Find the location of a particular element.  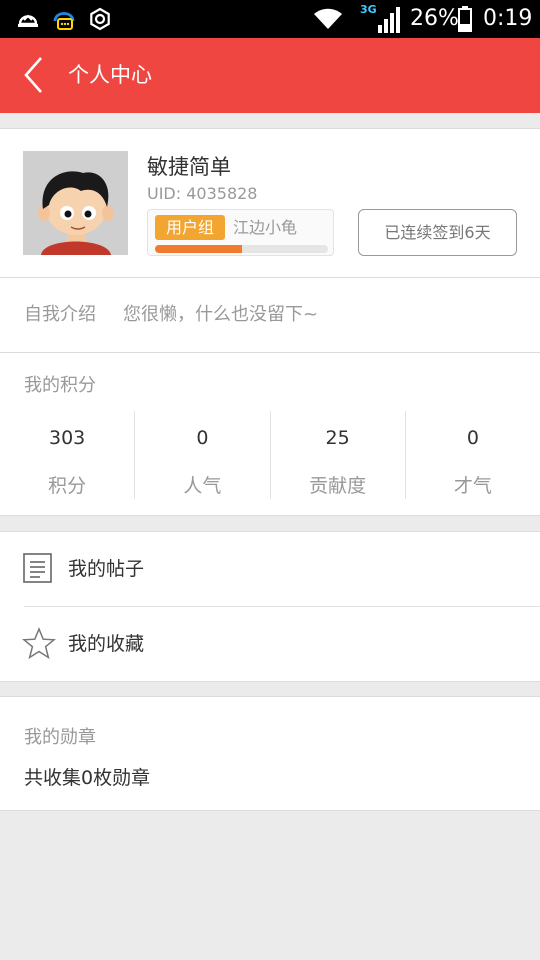

group-name: 江边小龟 is located at coordinates (265, 227).